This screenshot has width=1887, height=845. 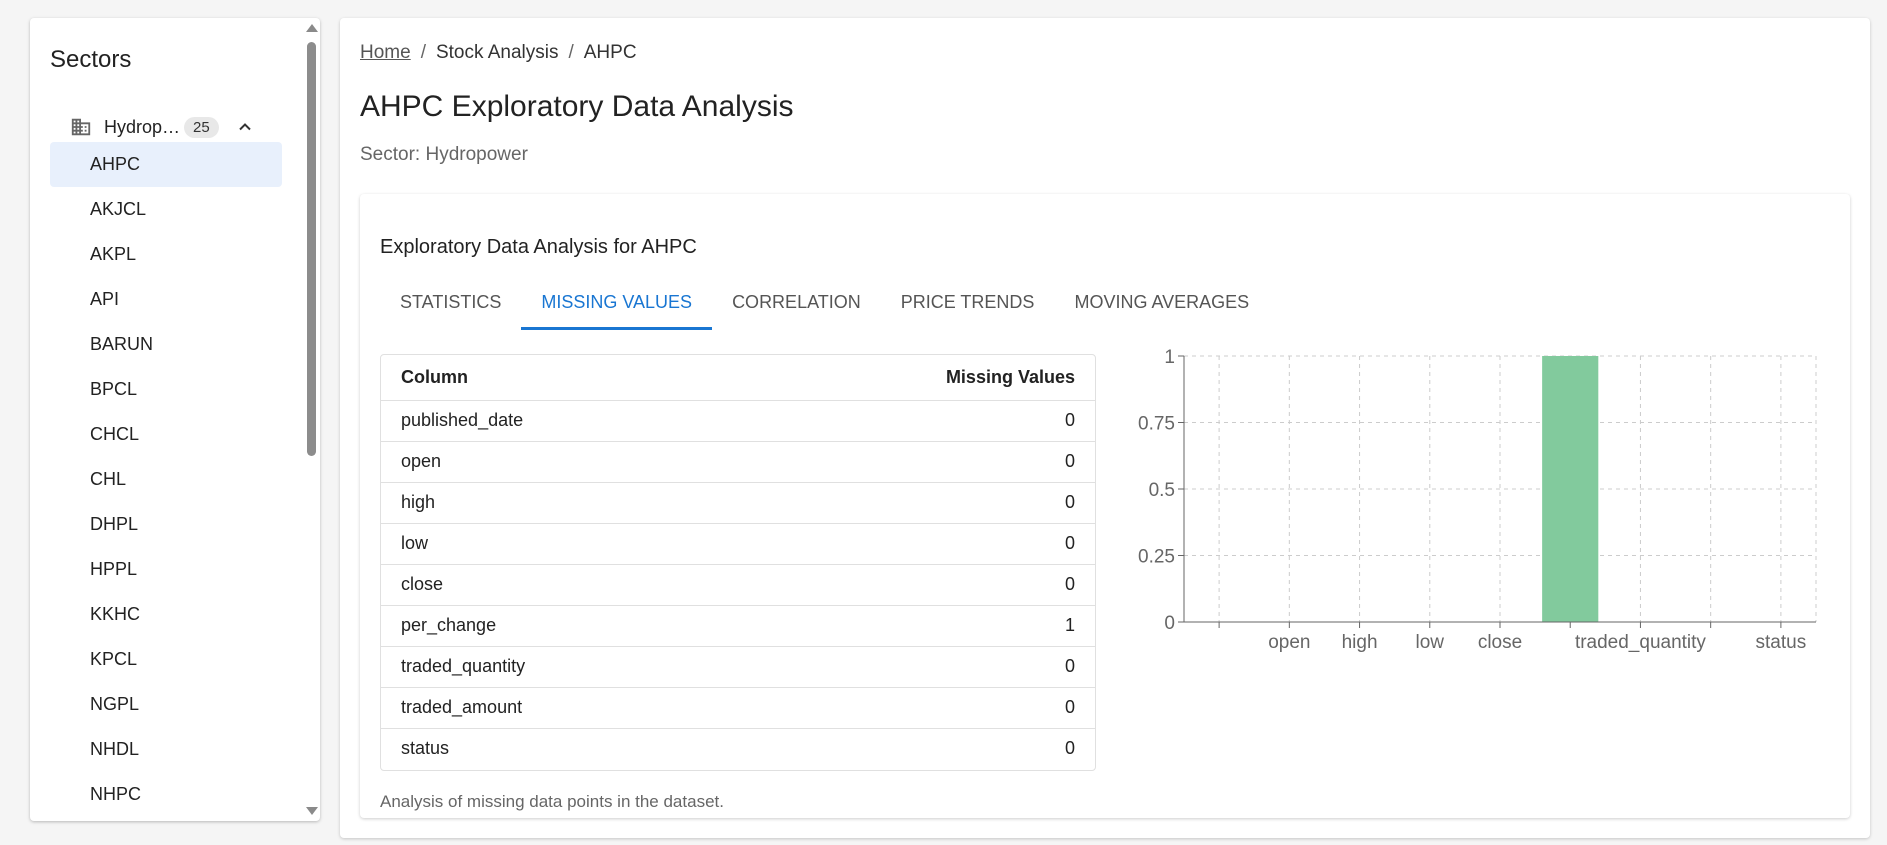 I want to click on table-row: close 0, so click(x=738, y=584).